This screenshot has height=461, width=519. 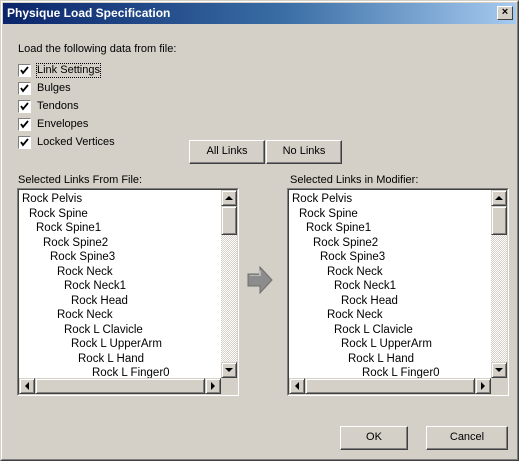 I want to click on right-list-label: Selected Links in Modifier:, so click(x=354, y=180).